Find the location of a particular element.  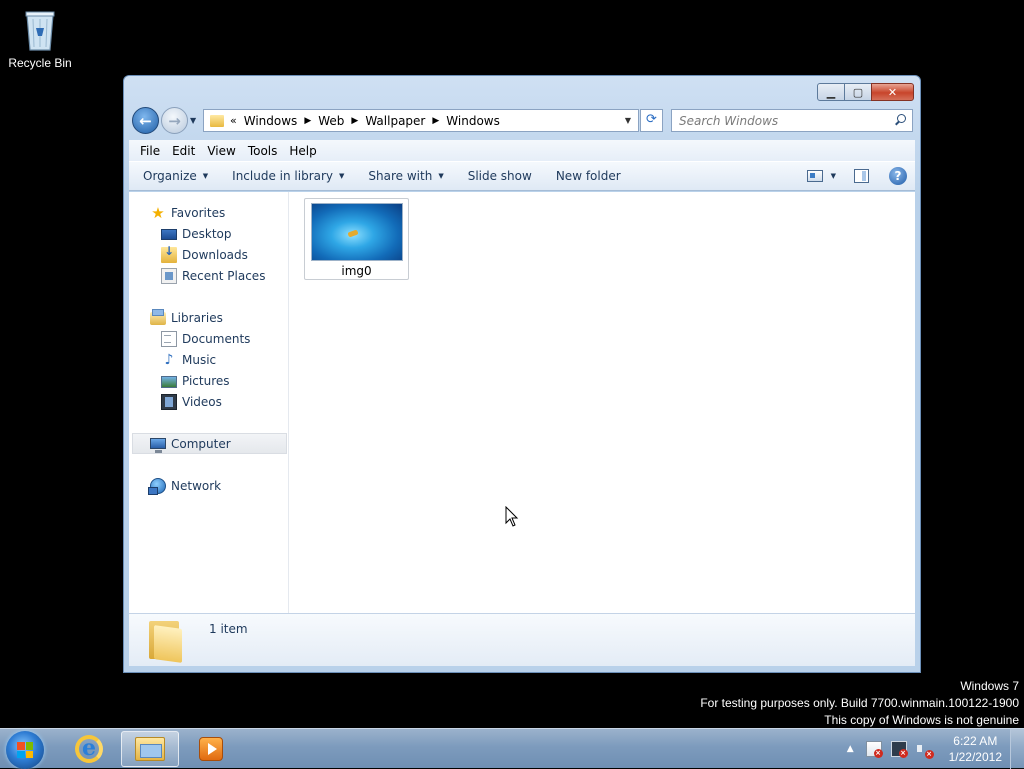

menu-tools: Tools is located at coordinates (264, 151).